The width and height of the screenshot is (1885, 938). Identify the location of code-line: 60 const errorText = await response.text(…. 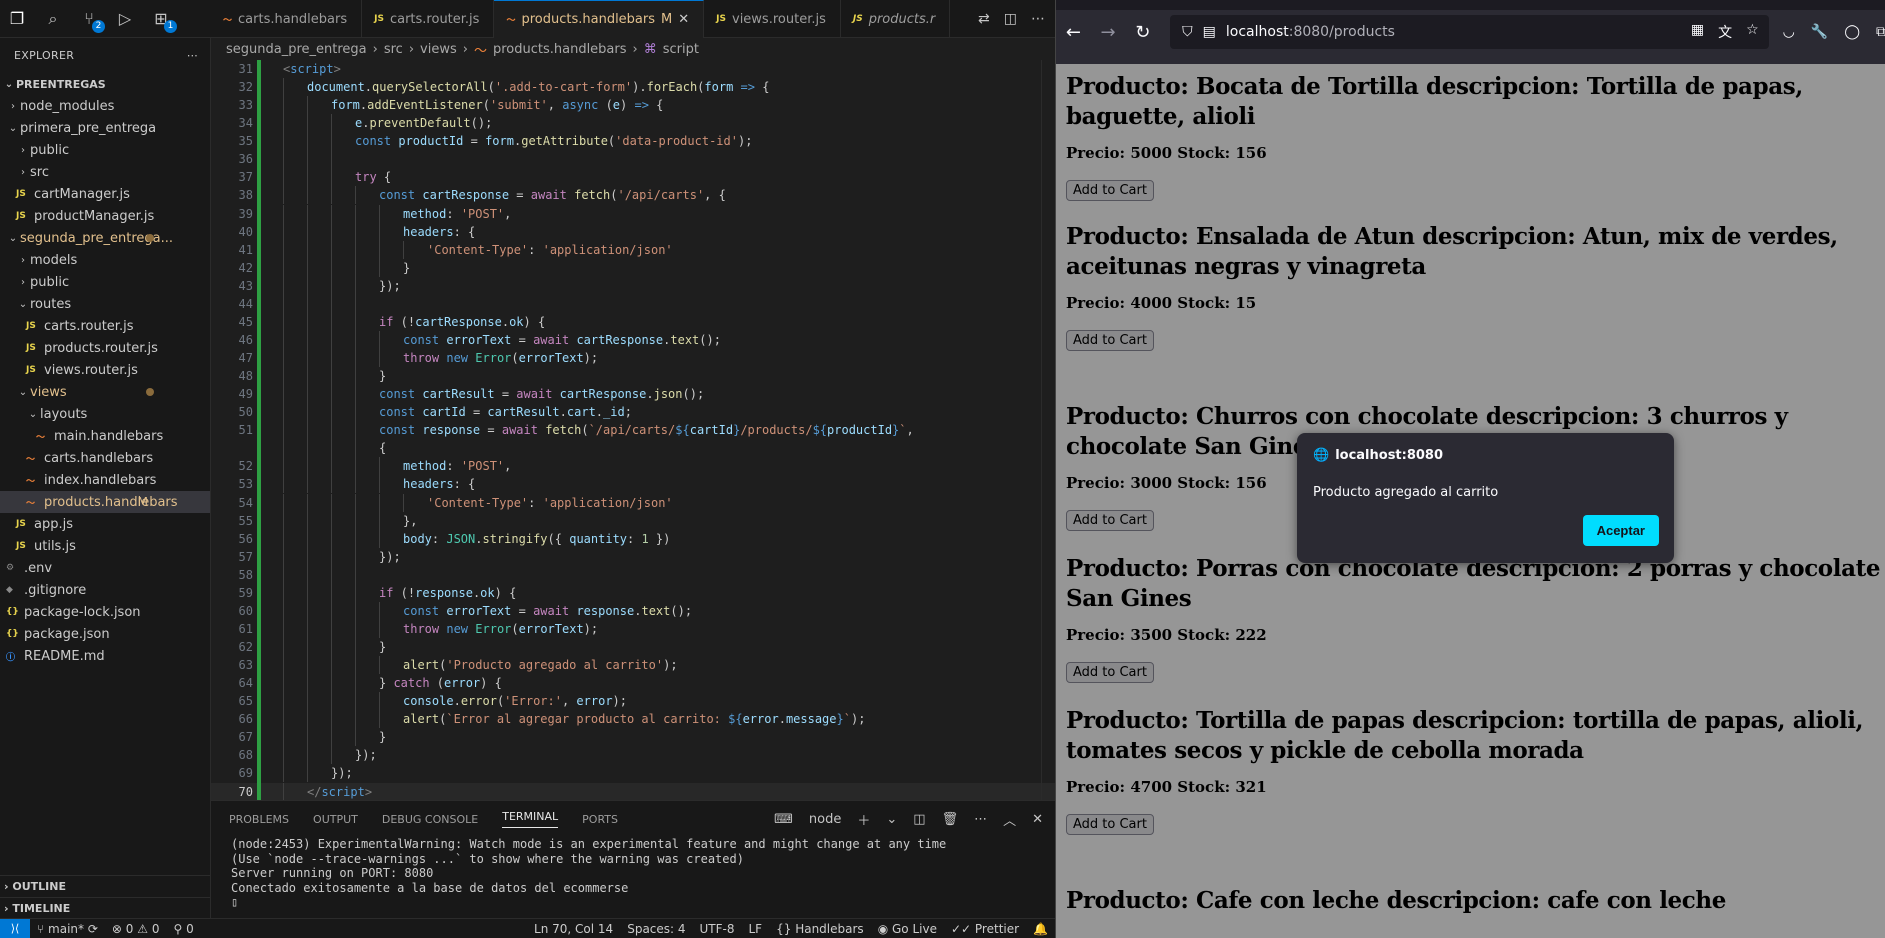
(633, 610).